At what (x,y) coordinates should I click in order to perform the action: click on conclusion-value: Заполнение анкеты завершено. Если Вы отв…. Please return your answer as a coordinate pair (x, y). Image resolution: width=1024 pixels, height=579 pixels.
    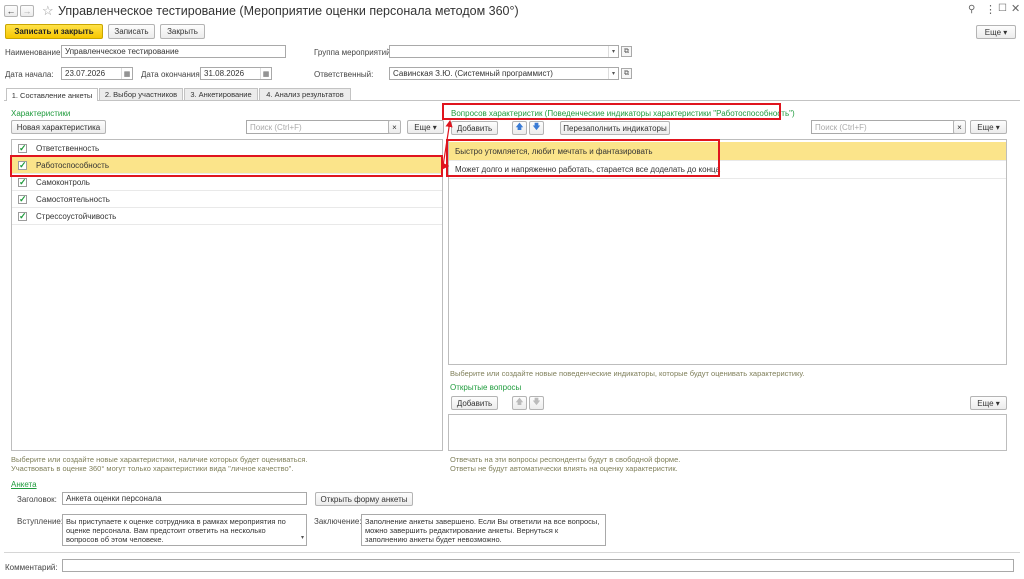
    Looking at the image, I should click on (482, 530).